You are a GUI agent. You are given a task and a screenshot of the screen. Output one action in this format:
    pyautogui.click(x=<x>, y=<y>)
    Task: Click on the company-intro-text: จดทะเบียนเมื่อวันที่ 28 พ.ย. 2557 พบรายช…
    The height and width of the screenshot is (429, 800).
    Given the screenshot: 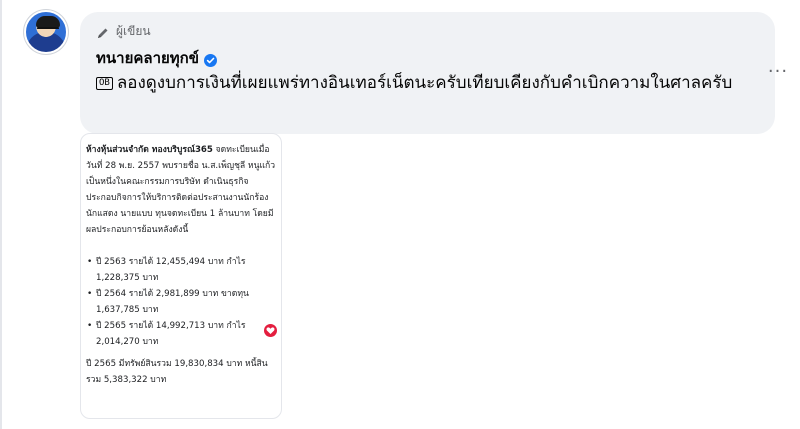 What is the action you would take?
    pyautogui.click(x=181, y=190)
    